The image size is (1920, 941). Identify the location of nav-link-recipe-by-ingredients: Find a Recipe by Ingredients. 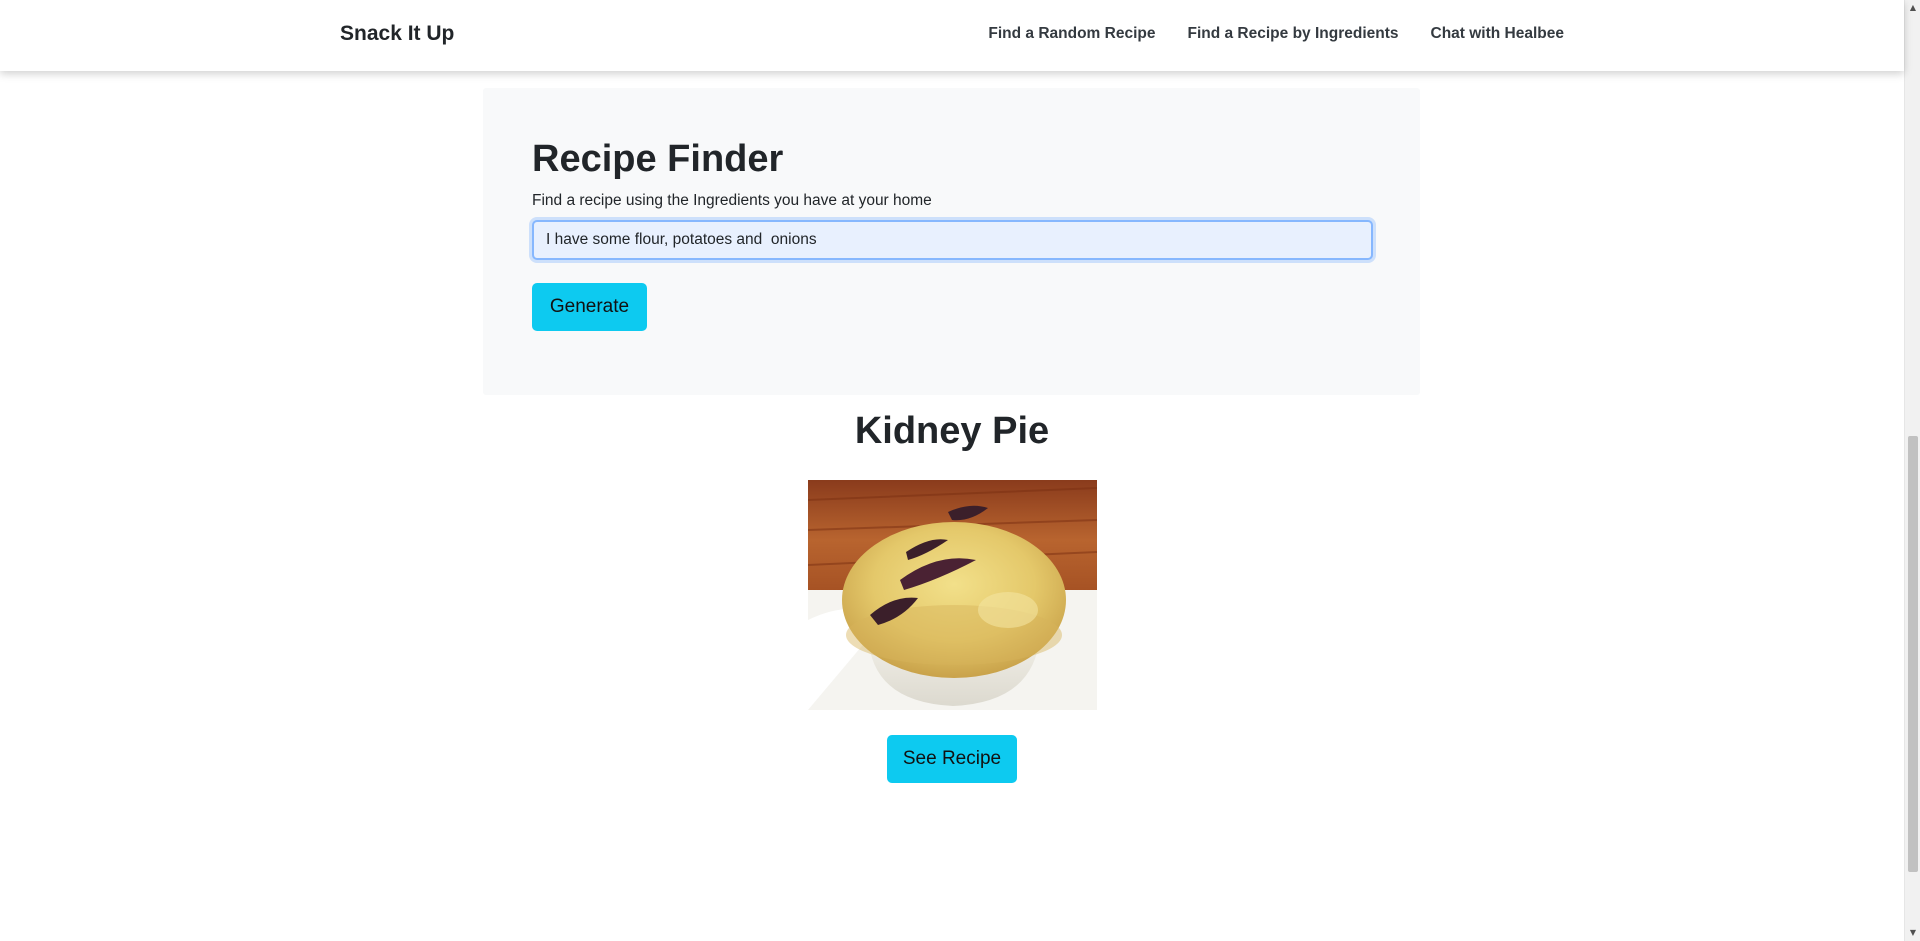
(1292, 34).